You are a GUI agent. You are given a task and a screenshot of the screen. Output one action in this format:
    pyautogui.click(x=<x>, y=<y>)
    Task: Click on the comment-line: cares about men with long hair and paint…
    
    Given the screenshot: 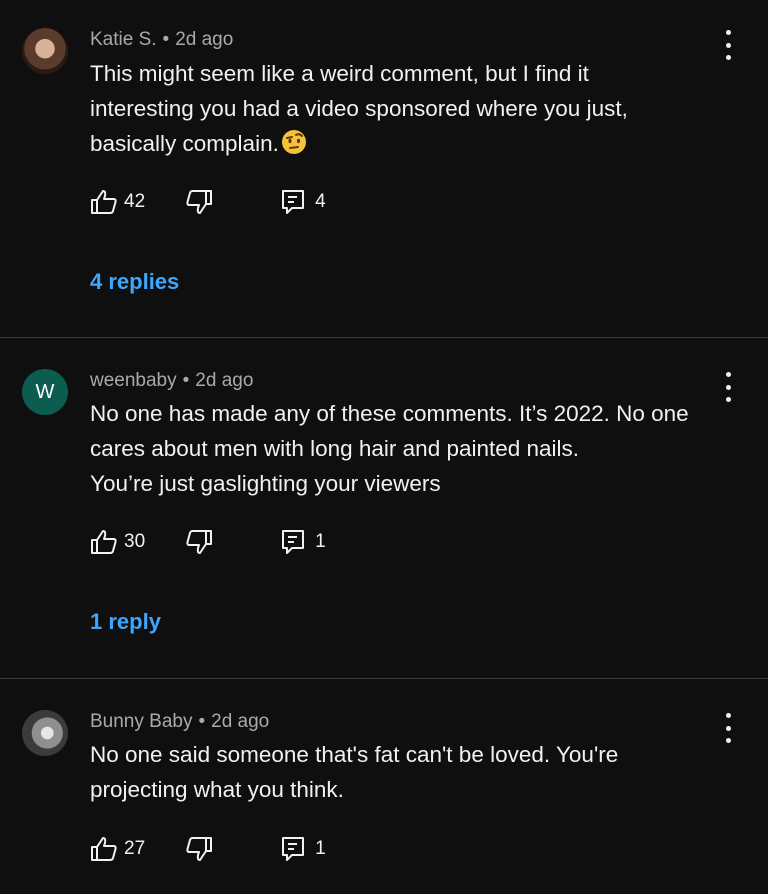 What is the action you would take?
    pyautogui.click(x=335, y=448)
    